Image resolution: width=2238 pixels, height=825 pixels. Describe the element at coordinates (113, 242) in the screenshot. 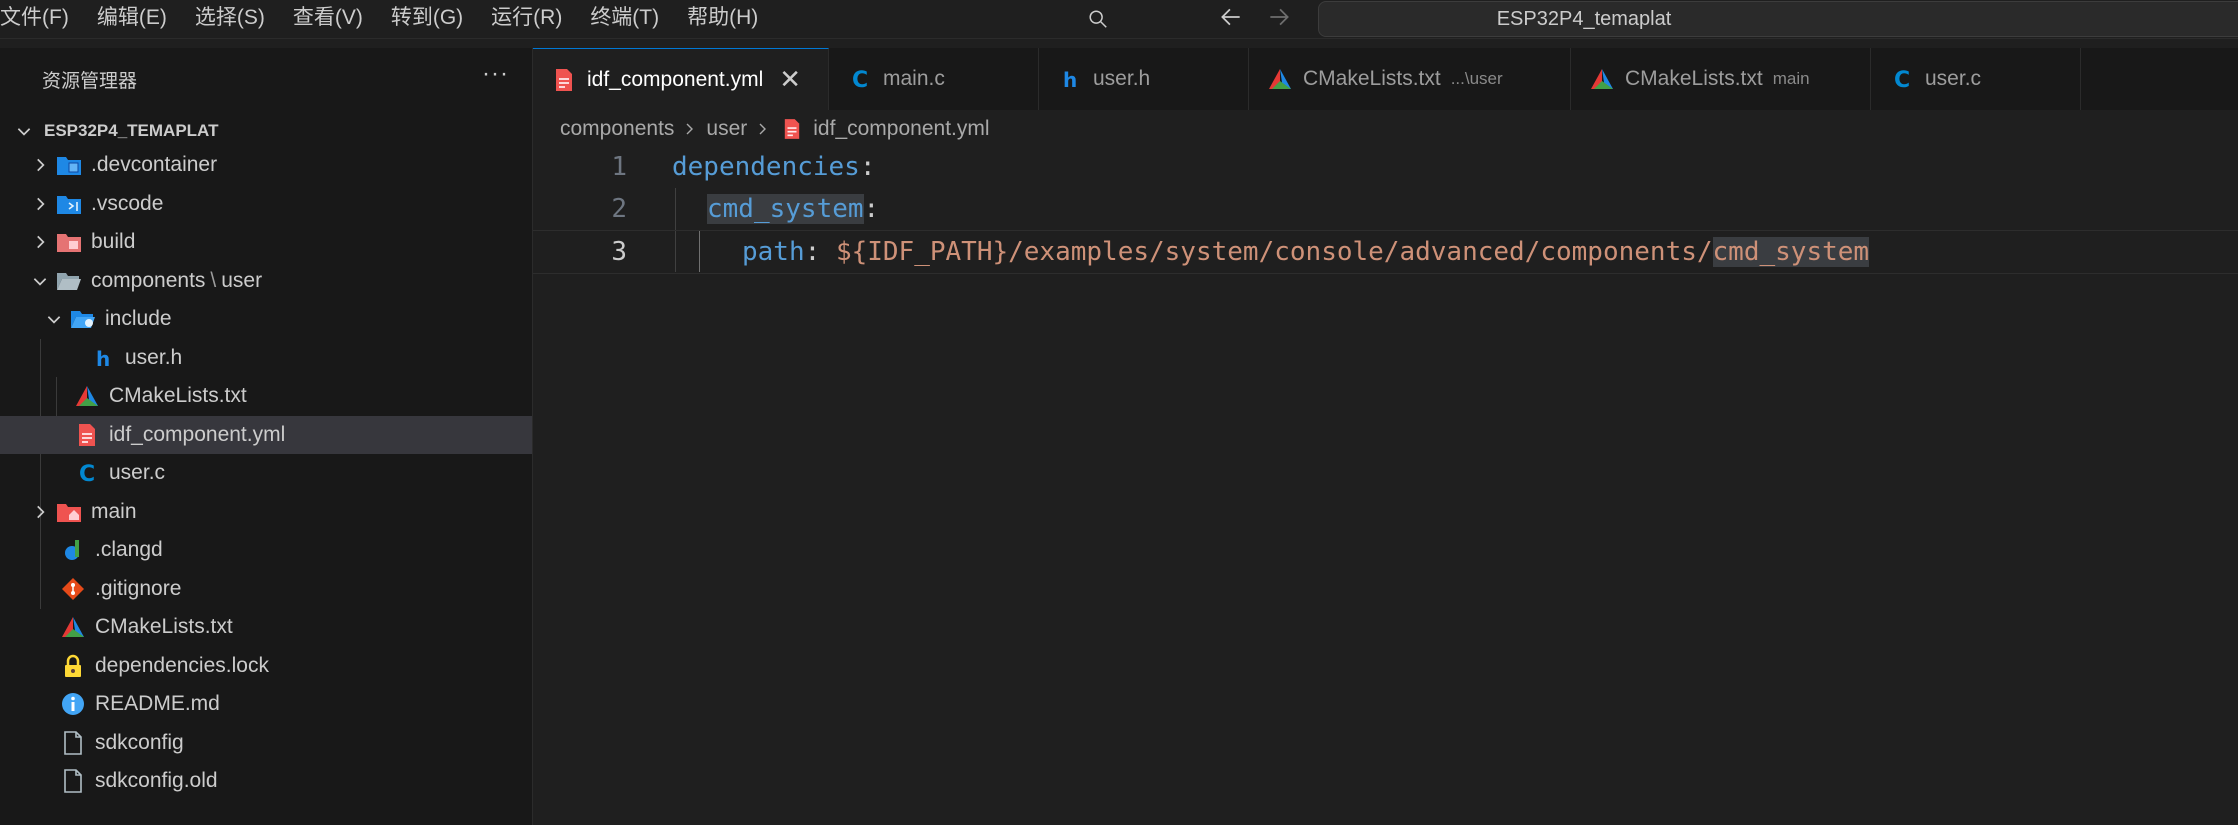

I see `tree-item-label: build` at that location.